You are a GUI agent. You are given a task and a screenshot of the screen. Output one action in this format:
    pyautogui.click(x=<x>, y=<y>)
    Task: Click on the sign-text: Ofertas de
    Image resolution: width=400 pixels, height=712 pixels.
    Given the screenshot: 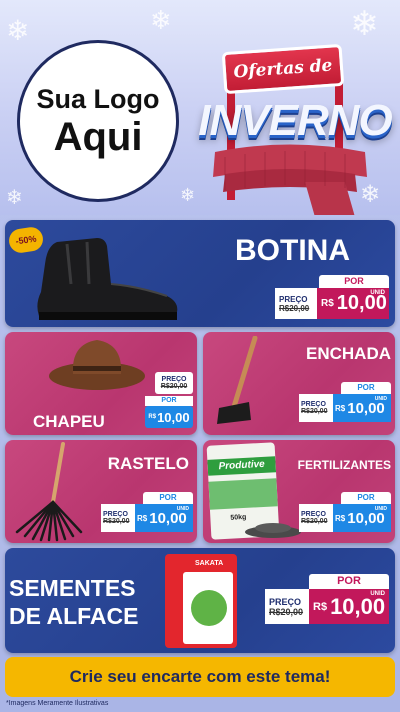 What is the action you would take?
    pyautogui.click(x=283, y=69)
    